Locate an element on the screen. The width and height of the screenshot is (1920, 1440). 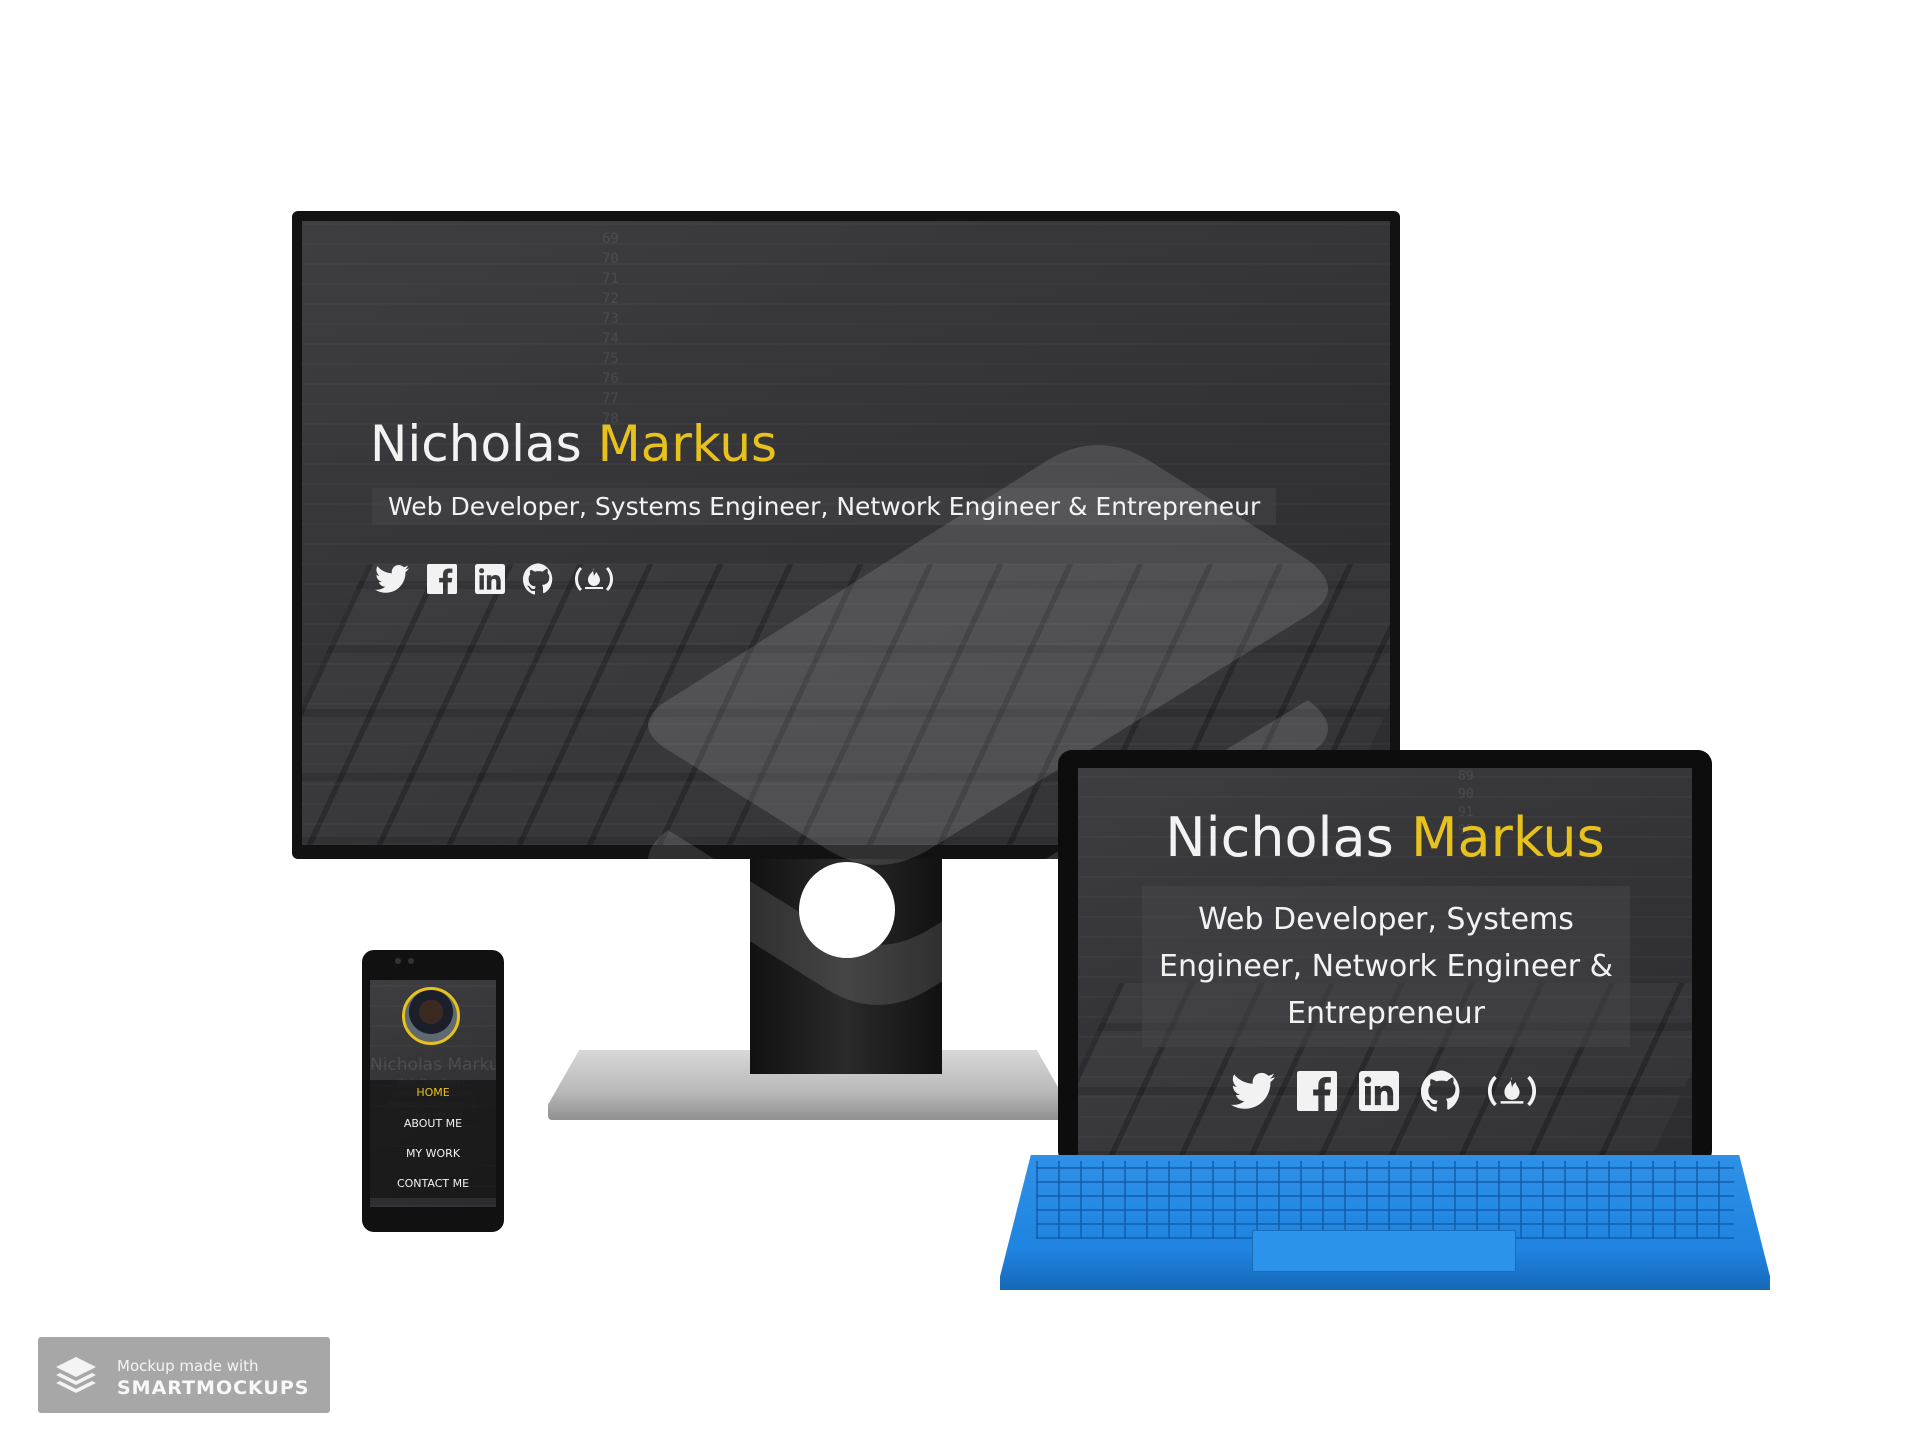
avatar is located at coordinates (431, 1016).